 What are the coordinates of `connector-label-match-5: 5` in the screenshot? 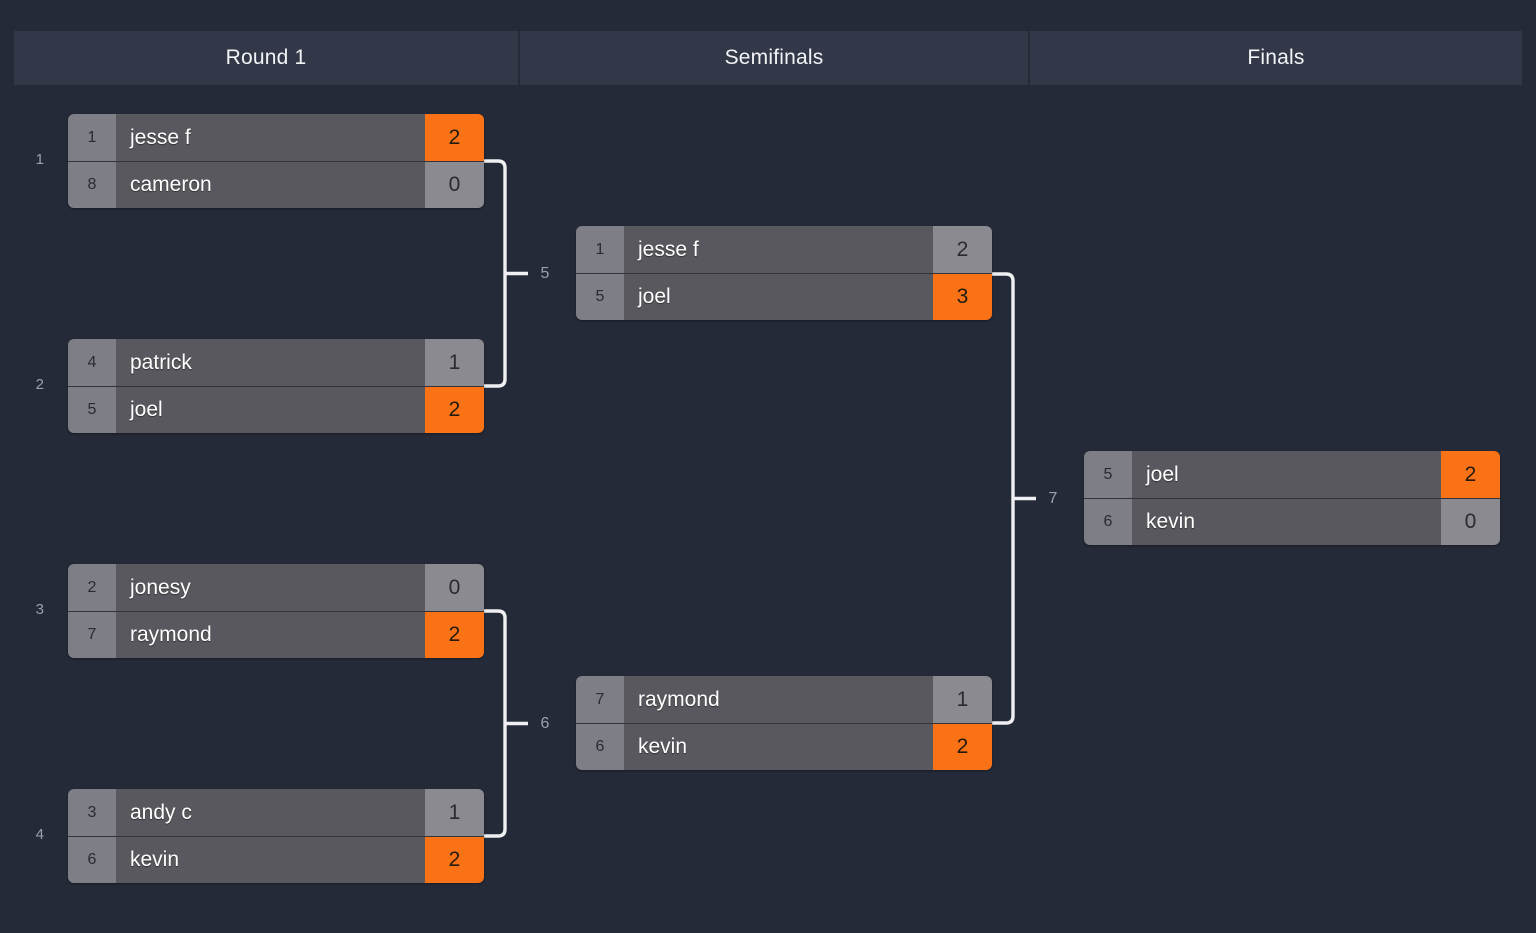 It's located at (545, 274).